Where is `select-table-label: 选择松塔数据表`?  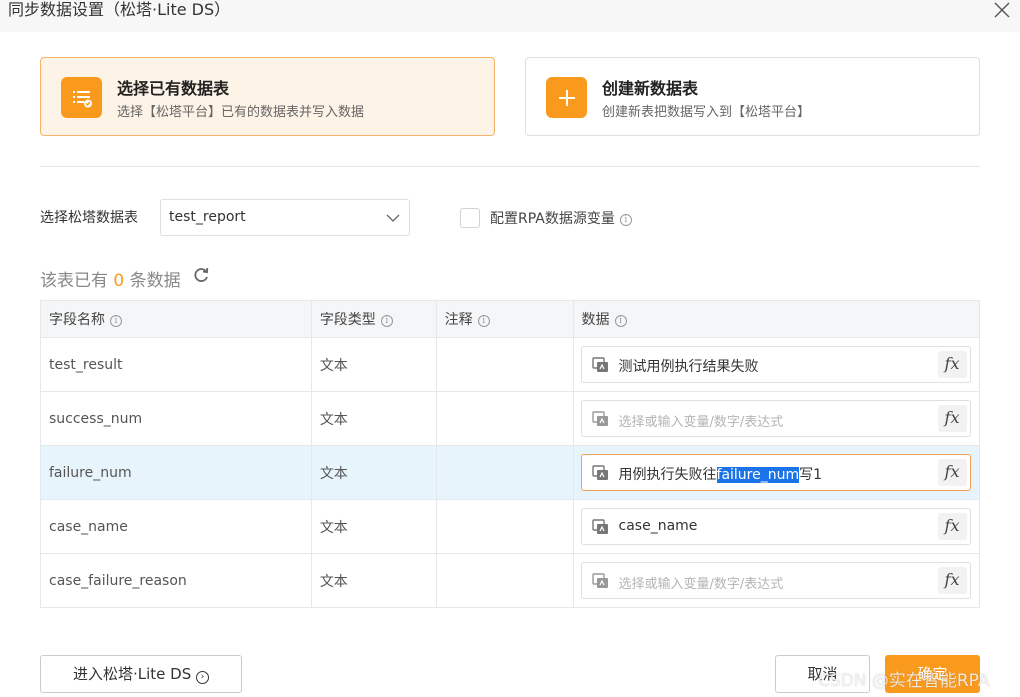
select-table-label: 选择松塔数据表 is located at coordinates (89, 218).